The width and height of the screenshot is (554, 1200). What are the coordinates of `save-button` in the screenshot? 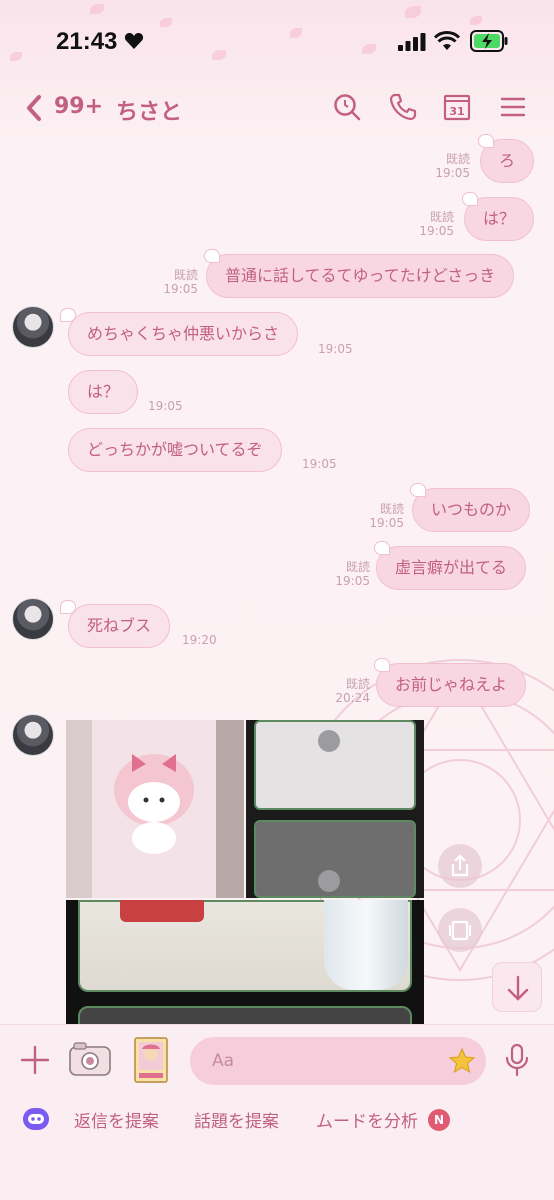 It's located at (460, 930).